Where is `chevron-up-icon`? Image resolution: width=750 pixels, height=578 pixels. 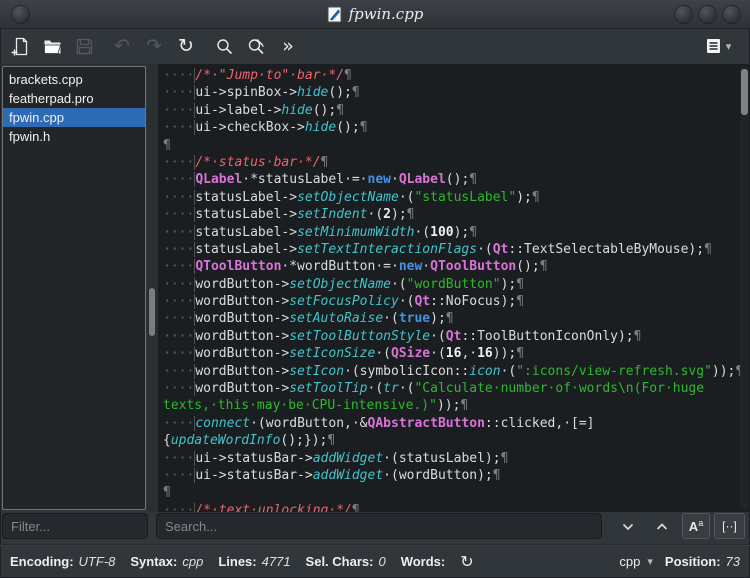
chevron-up-icon is located at coordinates (662, 526).